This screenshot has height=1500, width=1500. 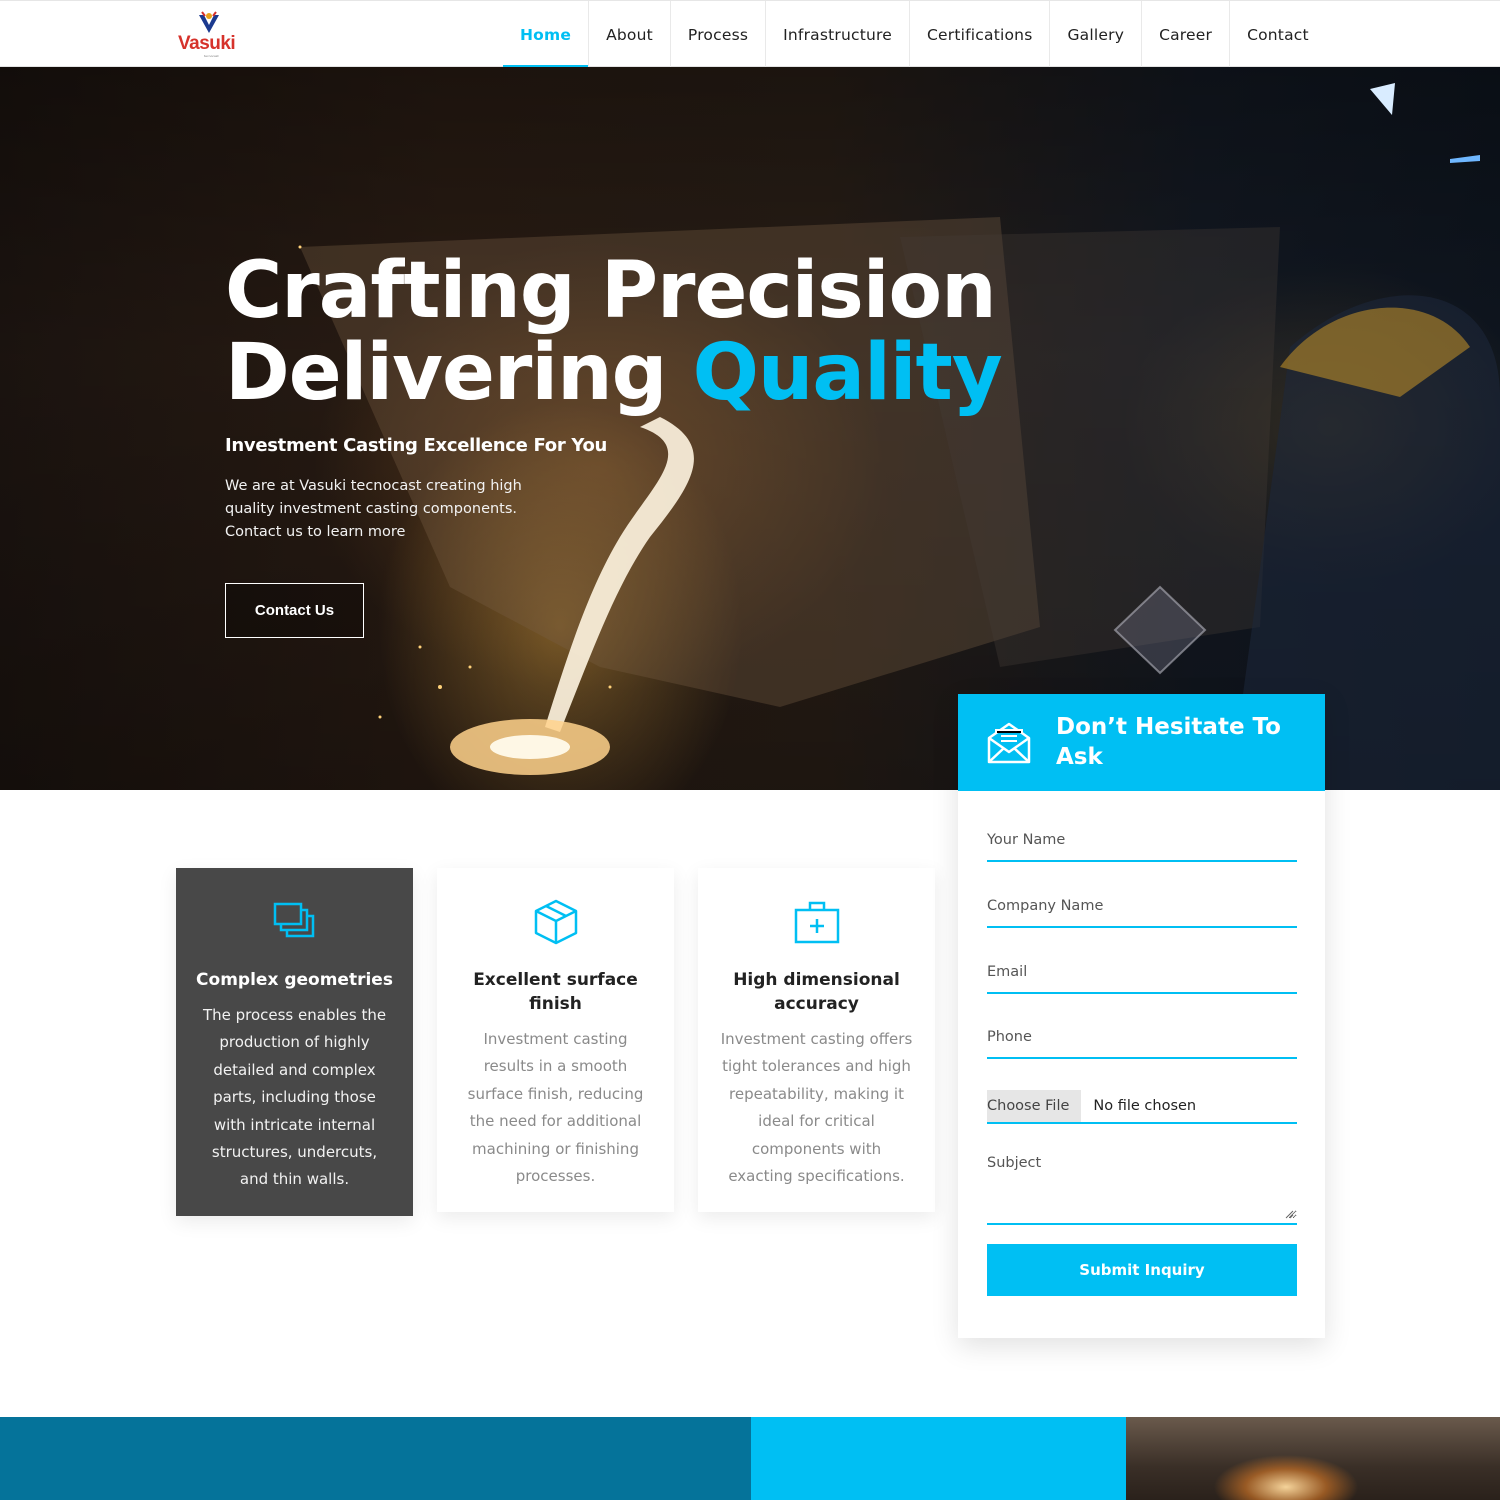 I want to click on company-field, so click(x=1142, y=911).